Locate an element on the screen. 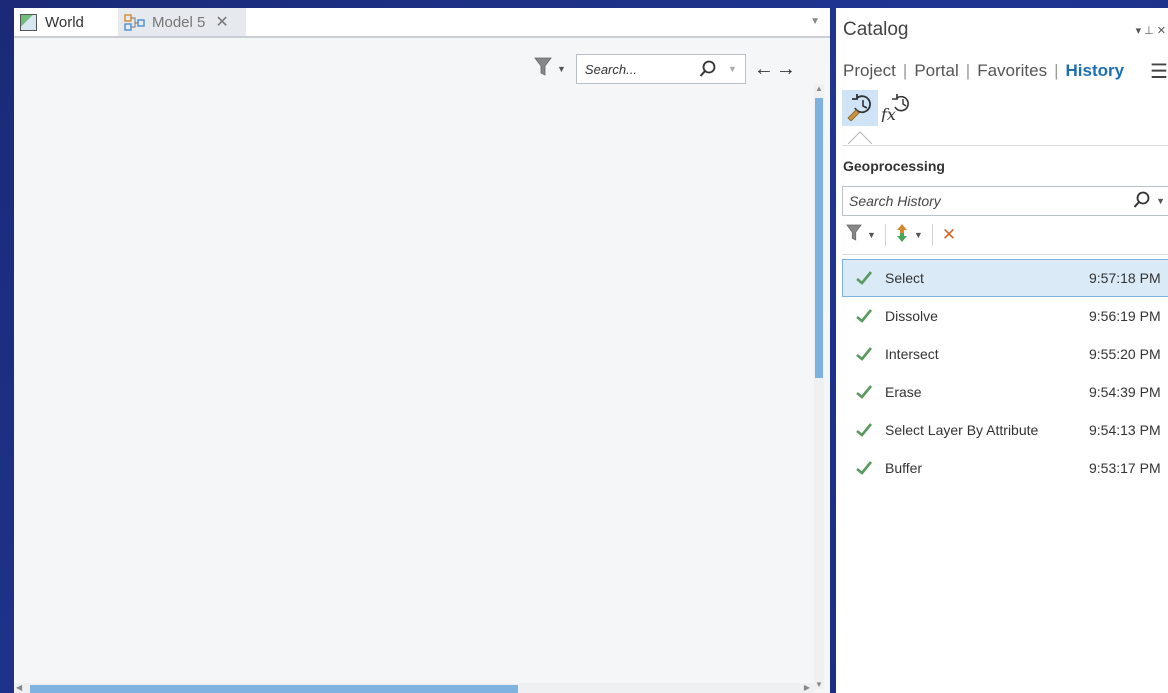  menu-icon: ☰ is located at coordinates (1159, 71).